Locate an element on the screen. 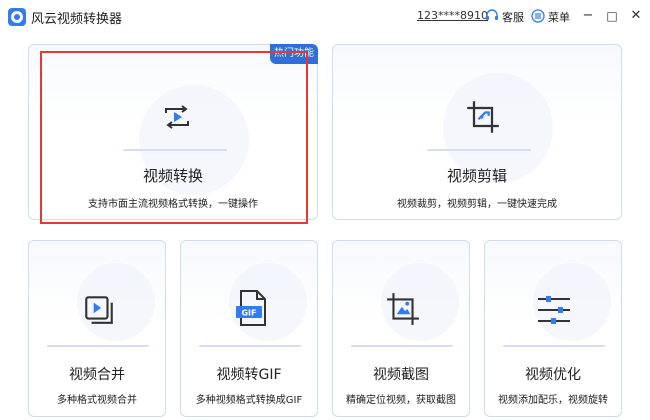  menu-icon is located at coordinates (538, 16).